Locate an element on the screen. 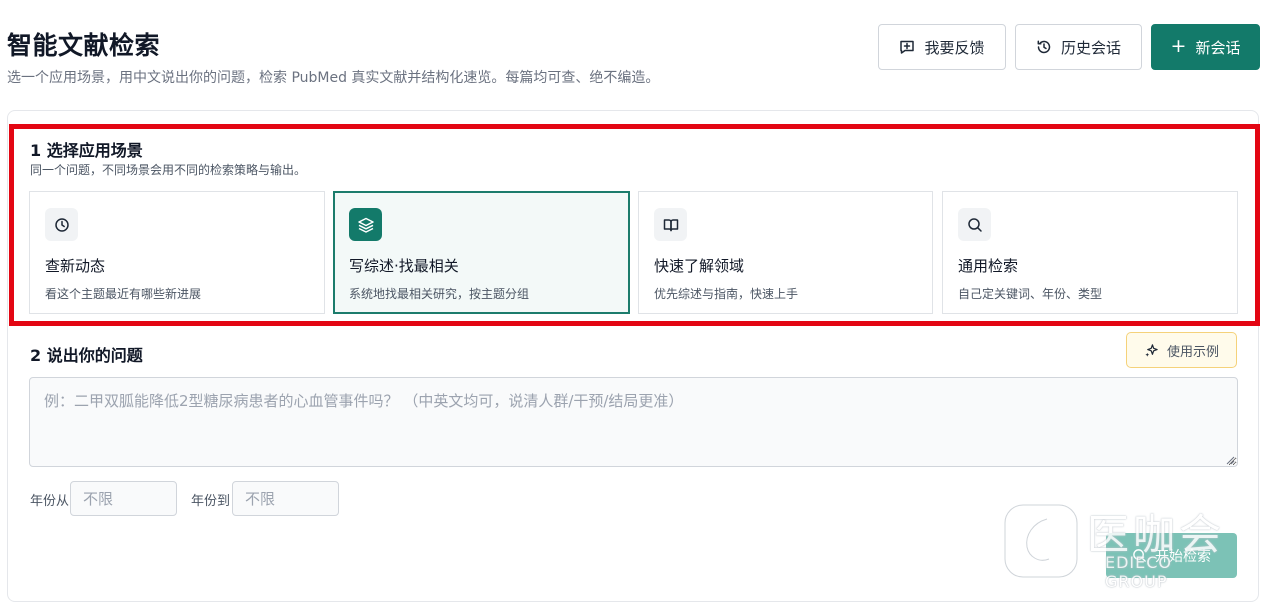 This screenshot has height=609, width=1268. scenario-card-overview: 快速了解领域 优先综述与指南，快速上手 is located at coordinates (785, 252).